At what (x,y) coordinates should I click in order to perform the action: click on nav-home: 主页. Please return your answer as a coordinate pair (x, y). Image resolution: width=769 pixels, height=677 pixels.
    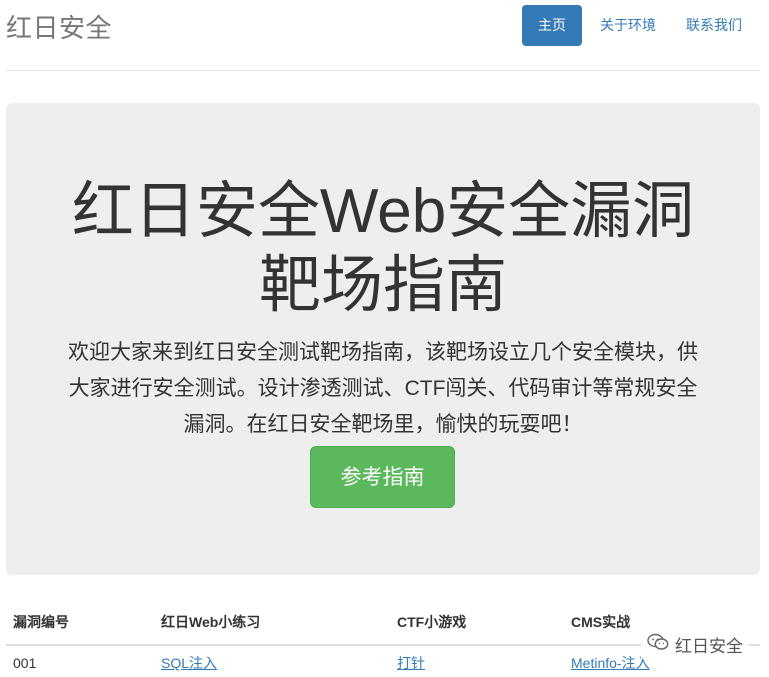
    Looking at the image, I should click on (552, 25).